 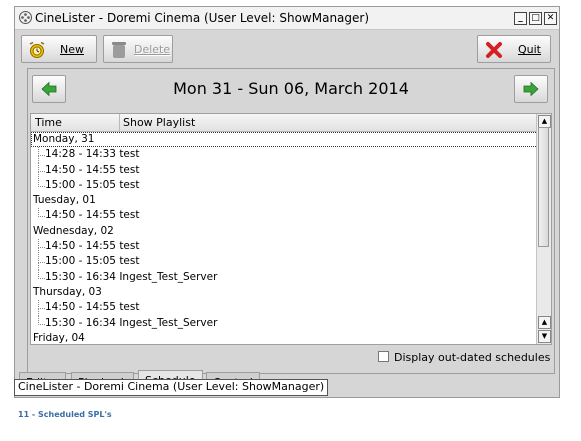 I want to click on scroll-up-icon: ▲, so click(x=544, y=322).